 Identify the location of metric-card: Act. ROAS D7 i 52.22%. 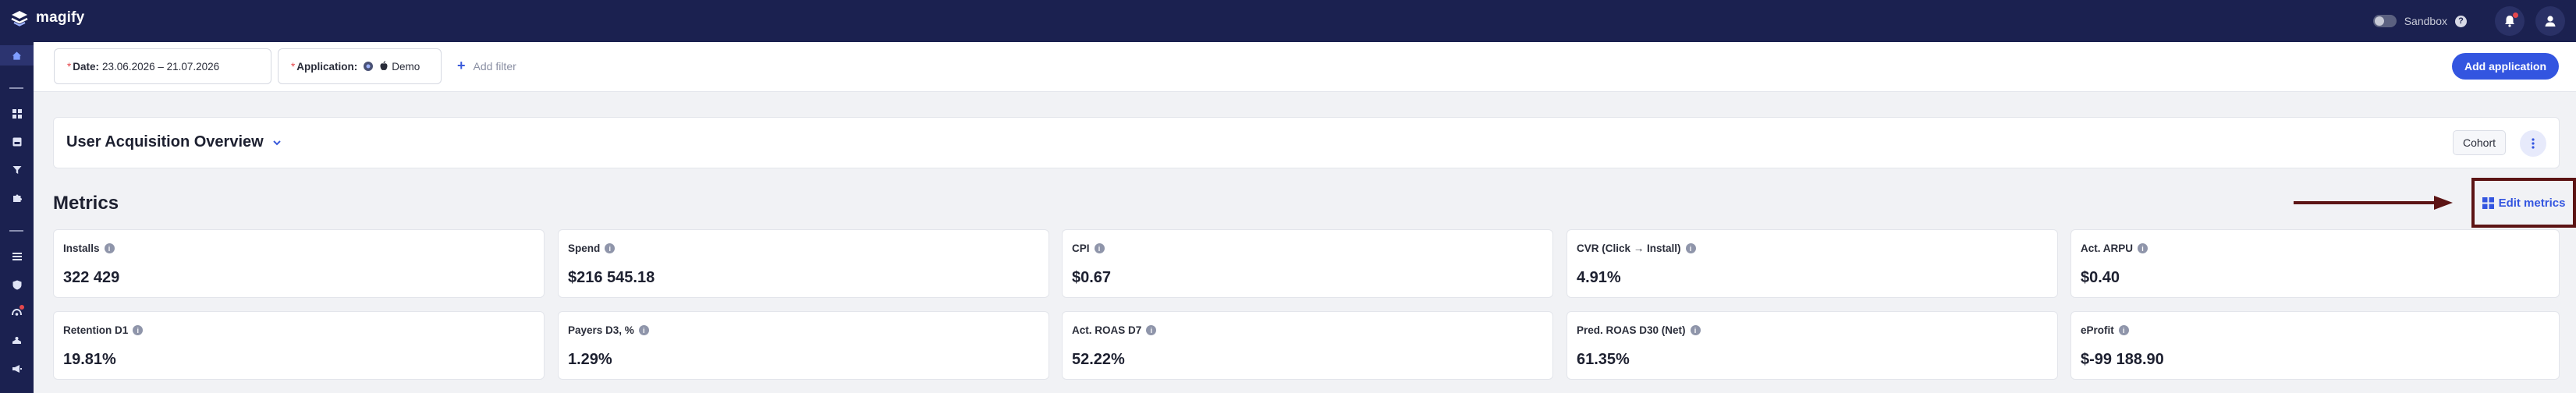
(1307, 345).